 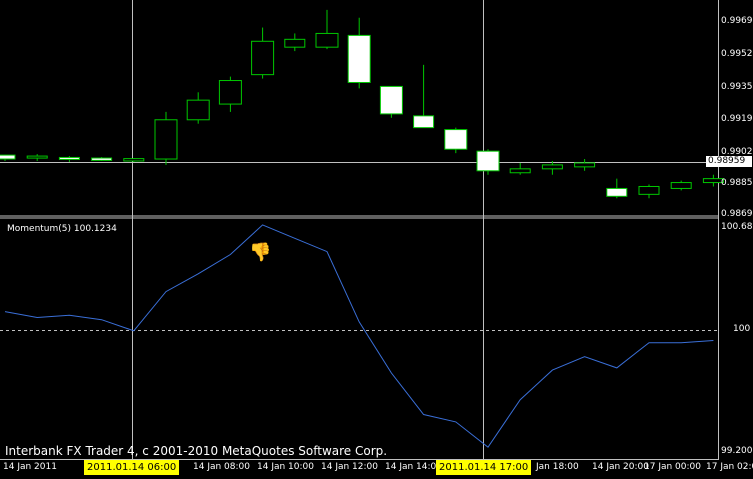 What do you see at coordinates (737, 214) in the screenshot?
I see `price-tick: 0.98690` at bounding box center [737, 214].